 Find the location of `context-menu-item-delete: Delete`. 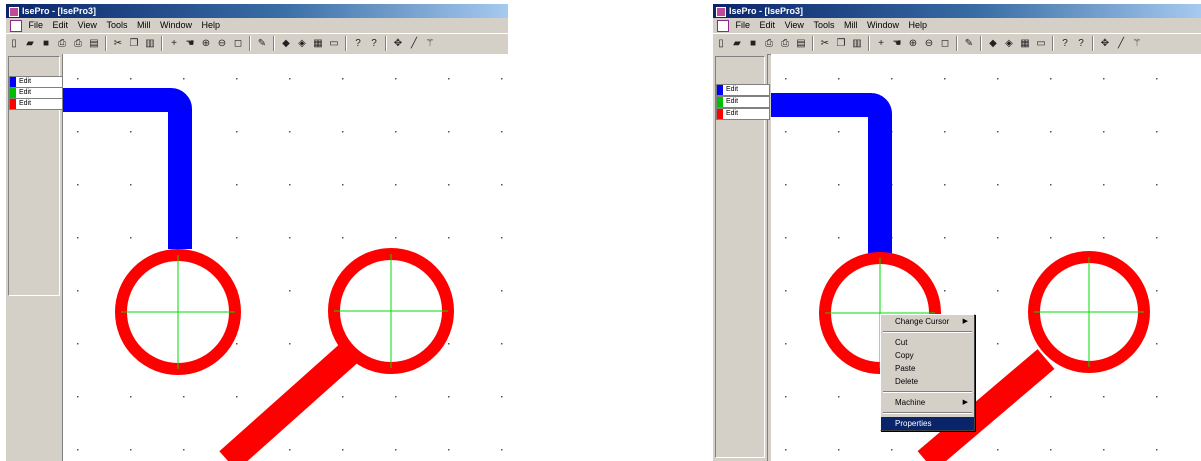

context-menu-item-delete: Delete is located at coordinates (927, 381).